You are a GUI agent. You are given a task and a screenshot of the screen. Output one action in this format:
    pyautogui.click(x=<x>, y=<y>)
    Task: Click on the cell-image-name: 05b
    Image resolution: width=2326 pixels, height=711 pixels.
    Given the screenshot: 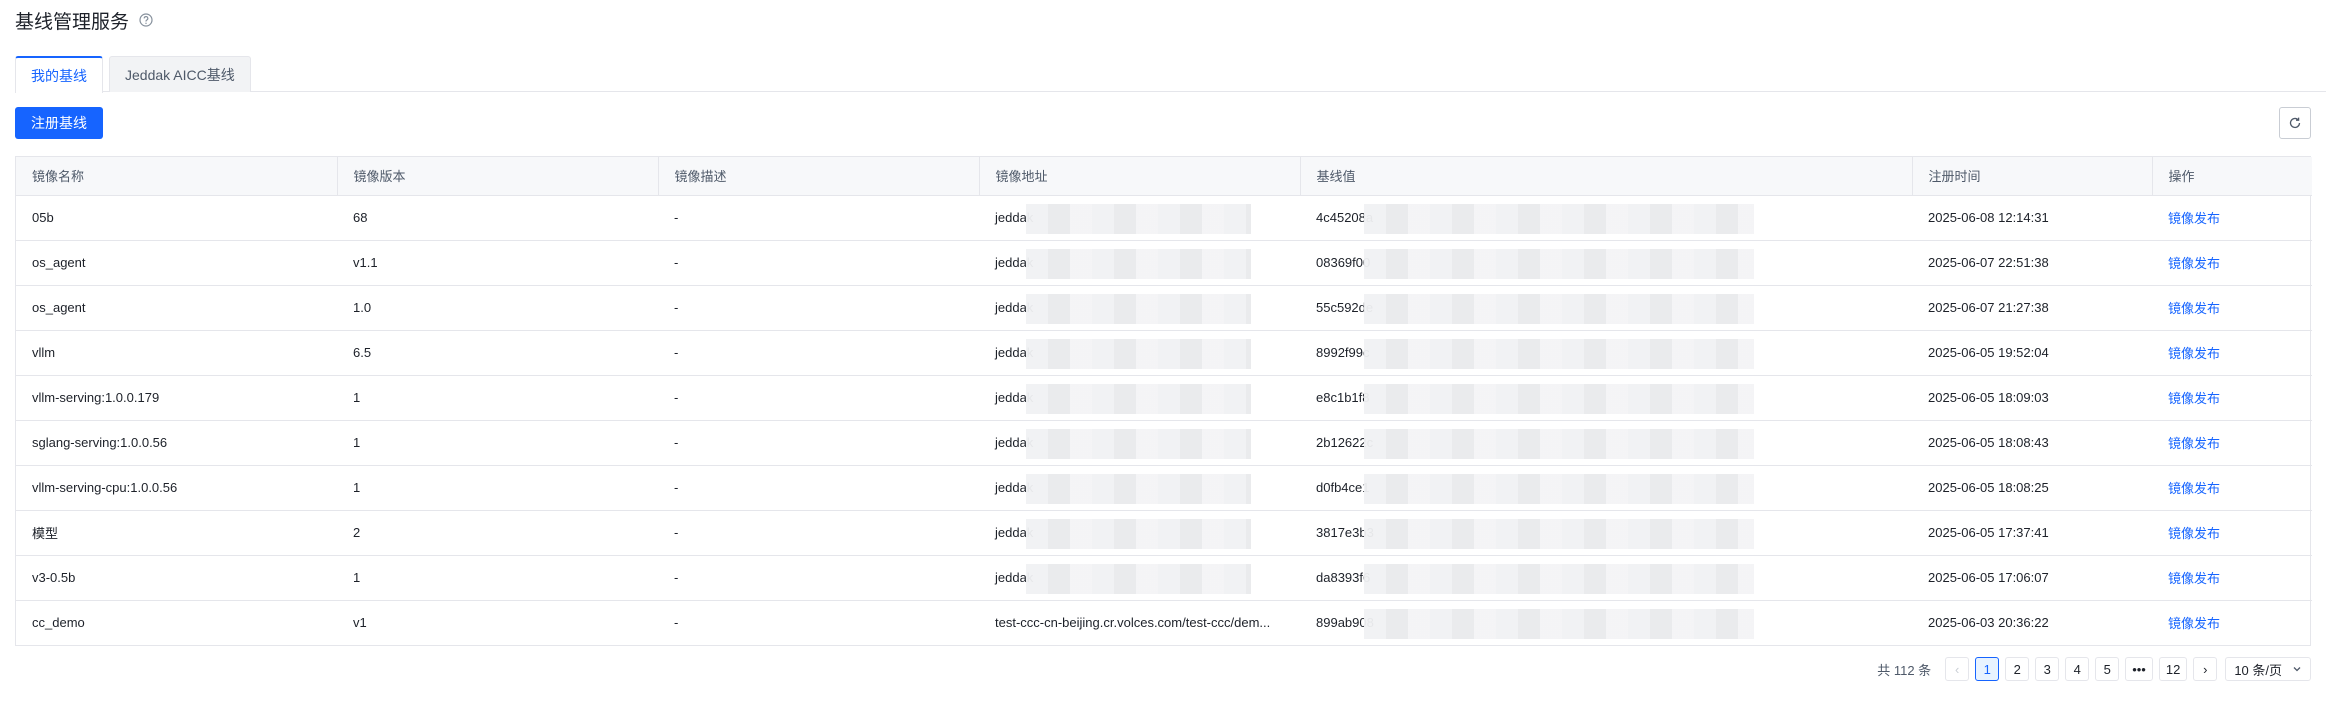 What is the action you would take?
    pyautogui.click(x=176, y=218)
    